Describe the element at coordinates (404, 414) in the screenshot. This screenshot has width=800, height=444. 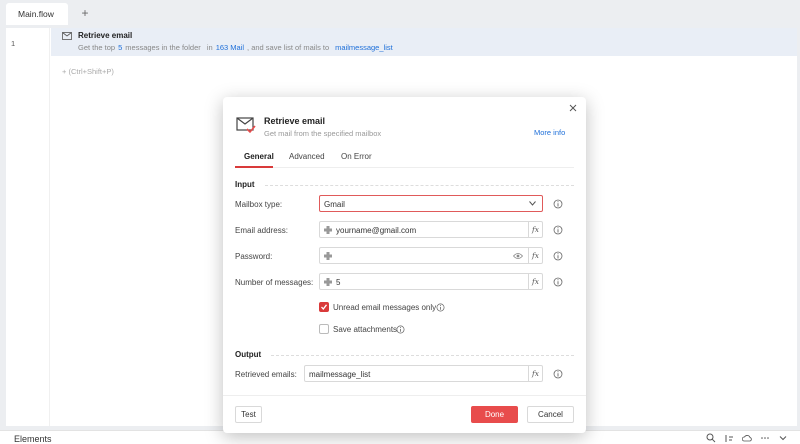
I see `dialog-footer: Test Done Cancel` at that location.